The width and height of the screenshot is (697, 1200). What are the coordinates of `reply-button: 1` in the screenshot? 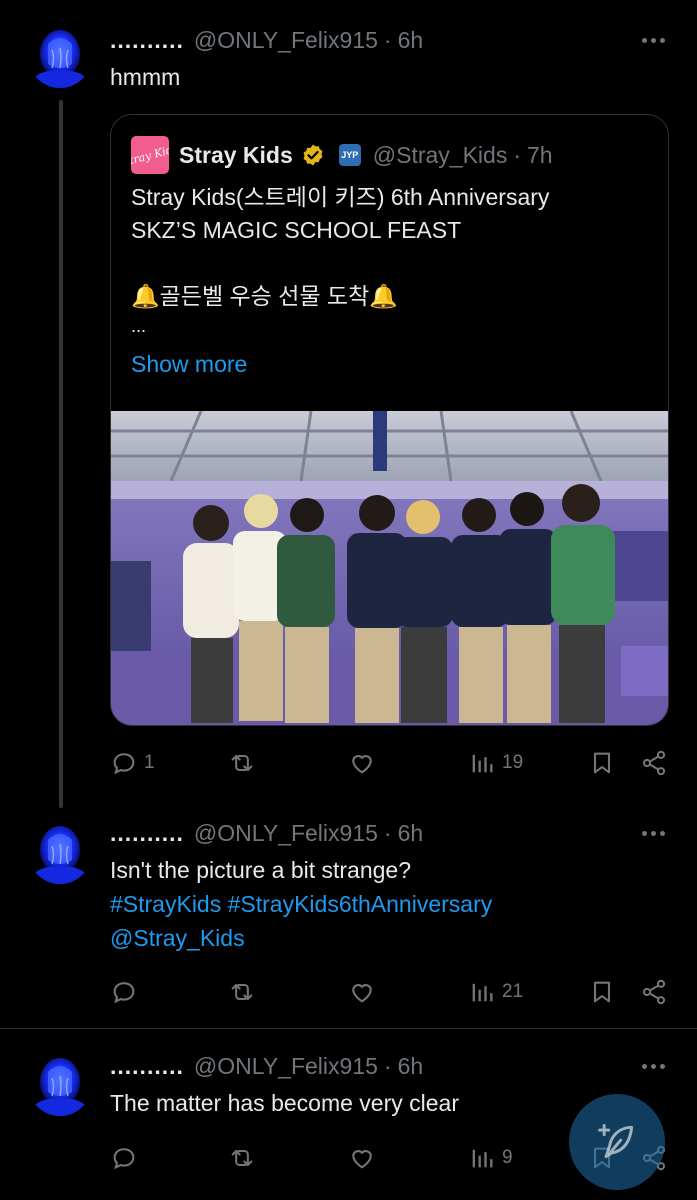 It's located at (132, 763).